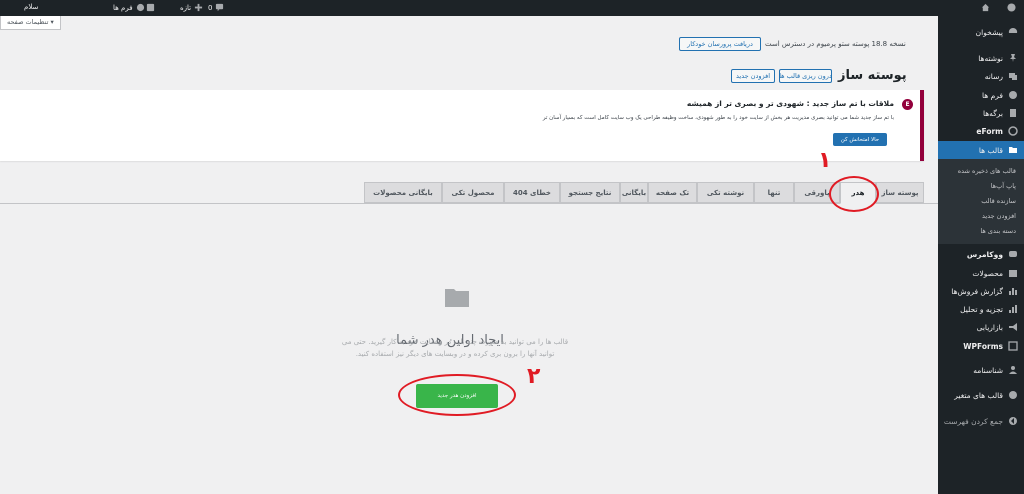 The width and height of the screenshot is (1024, 494). I want to click on page-icon, so click(1013, 113).